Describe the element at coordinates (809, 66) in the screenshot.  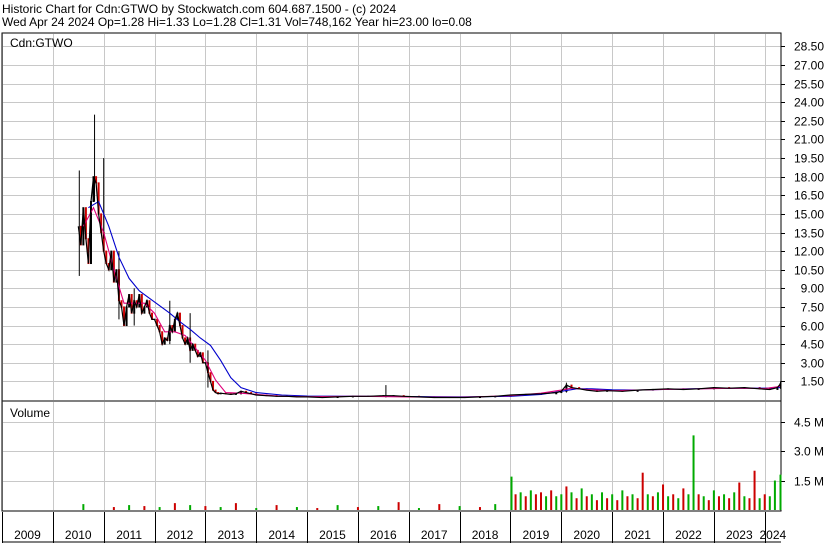
I see `price-tick-label: 27.00` at that location.